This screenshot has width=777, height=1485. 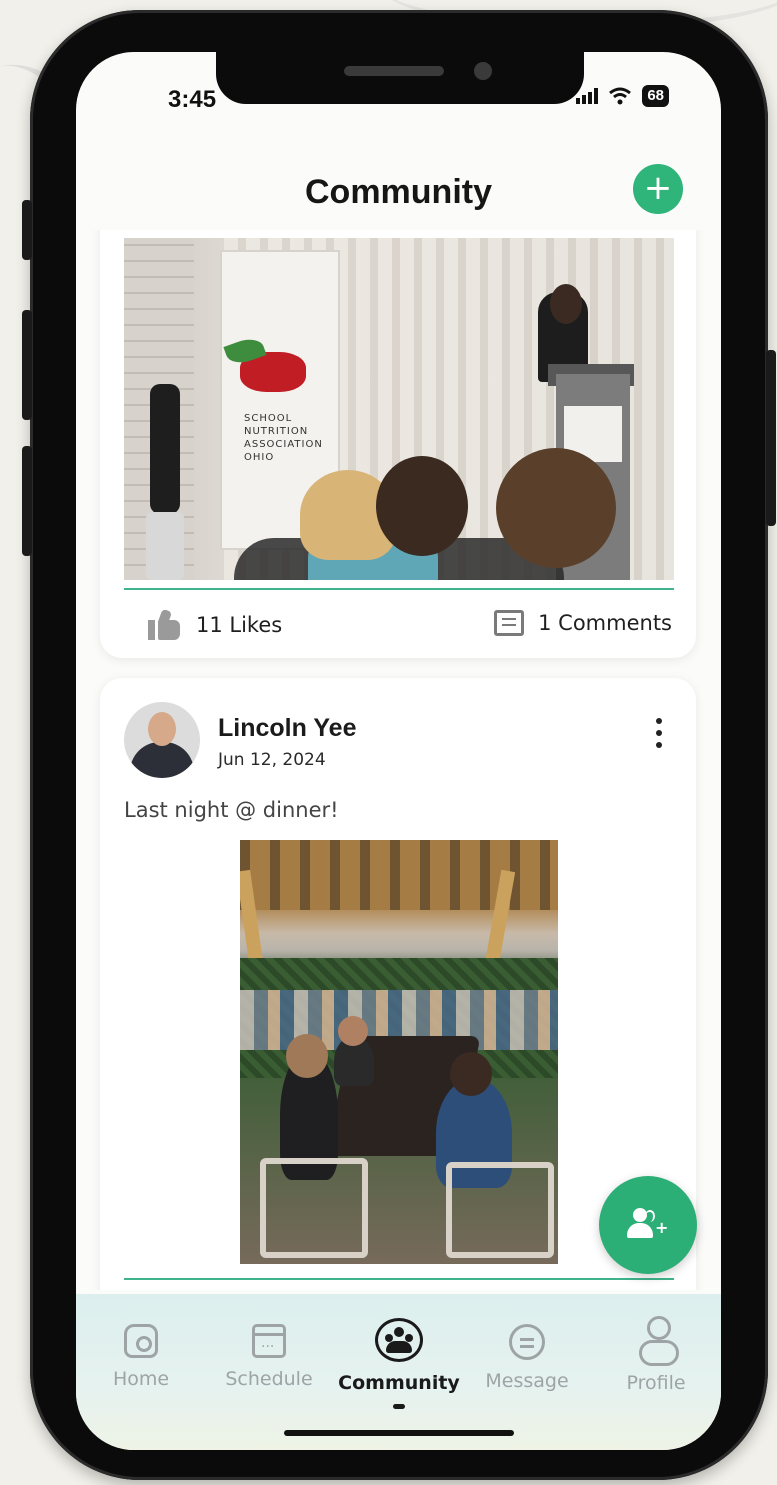 What do you see at coordinates (276, 431) in the screenshot?
I see `banner-line: NUTRITION` at bounding box center [276, 431].